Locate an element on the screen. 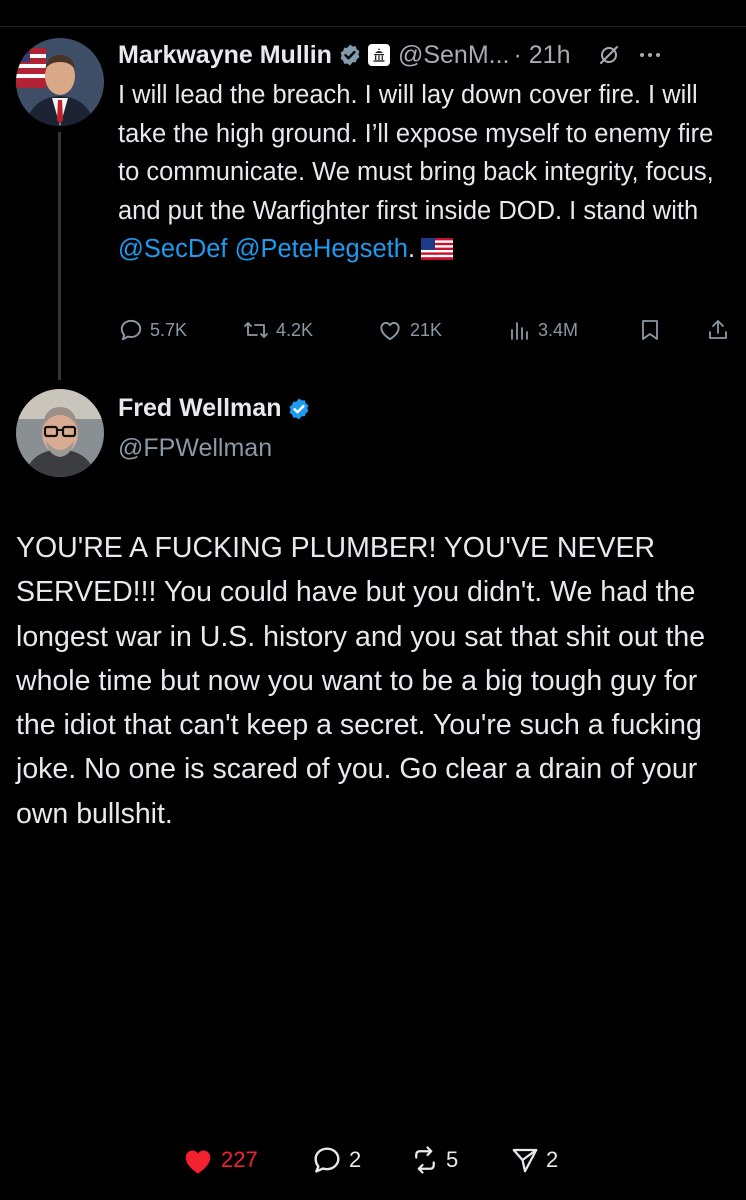  comment-count: 2 is located at coordinates (355, 1159).